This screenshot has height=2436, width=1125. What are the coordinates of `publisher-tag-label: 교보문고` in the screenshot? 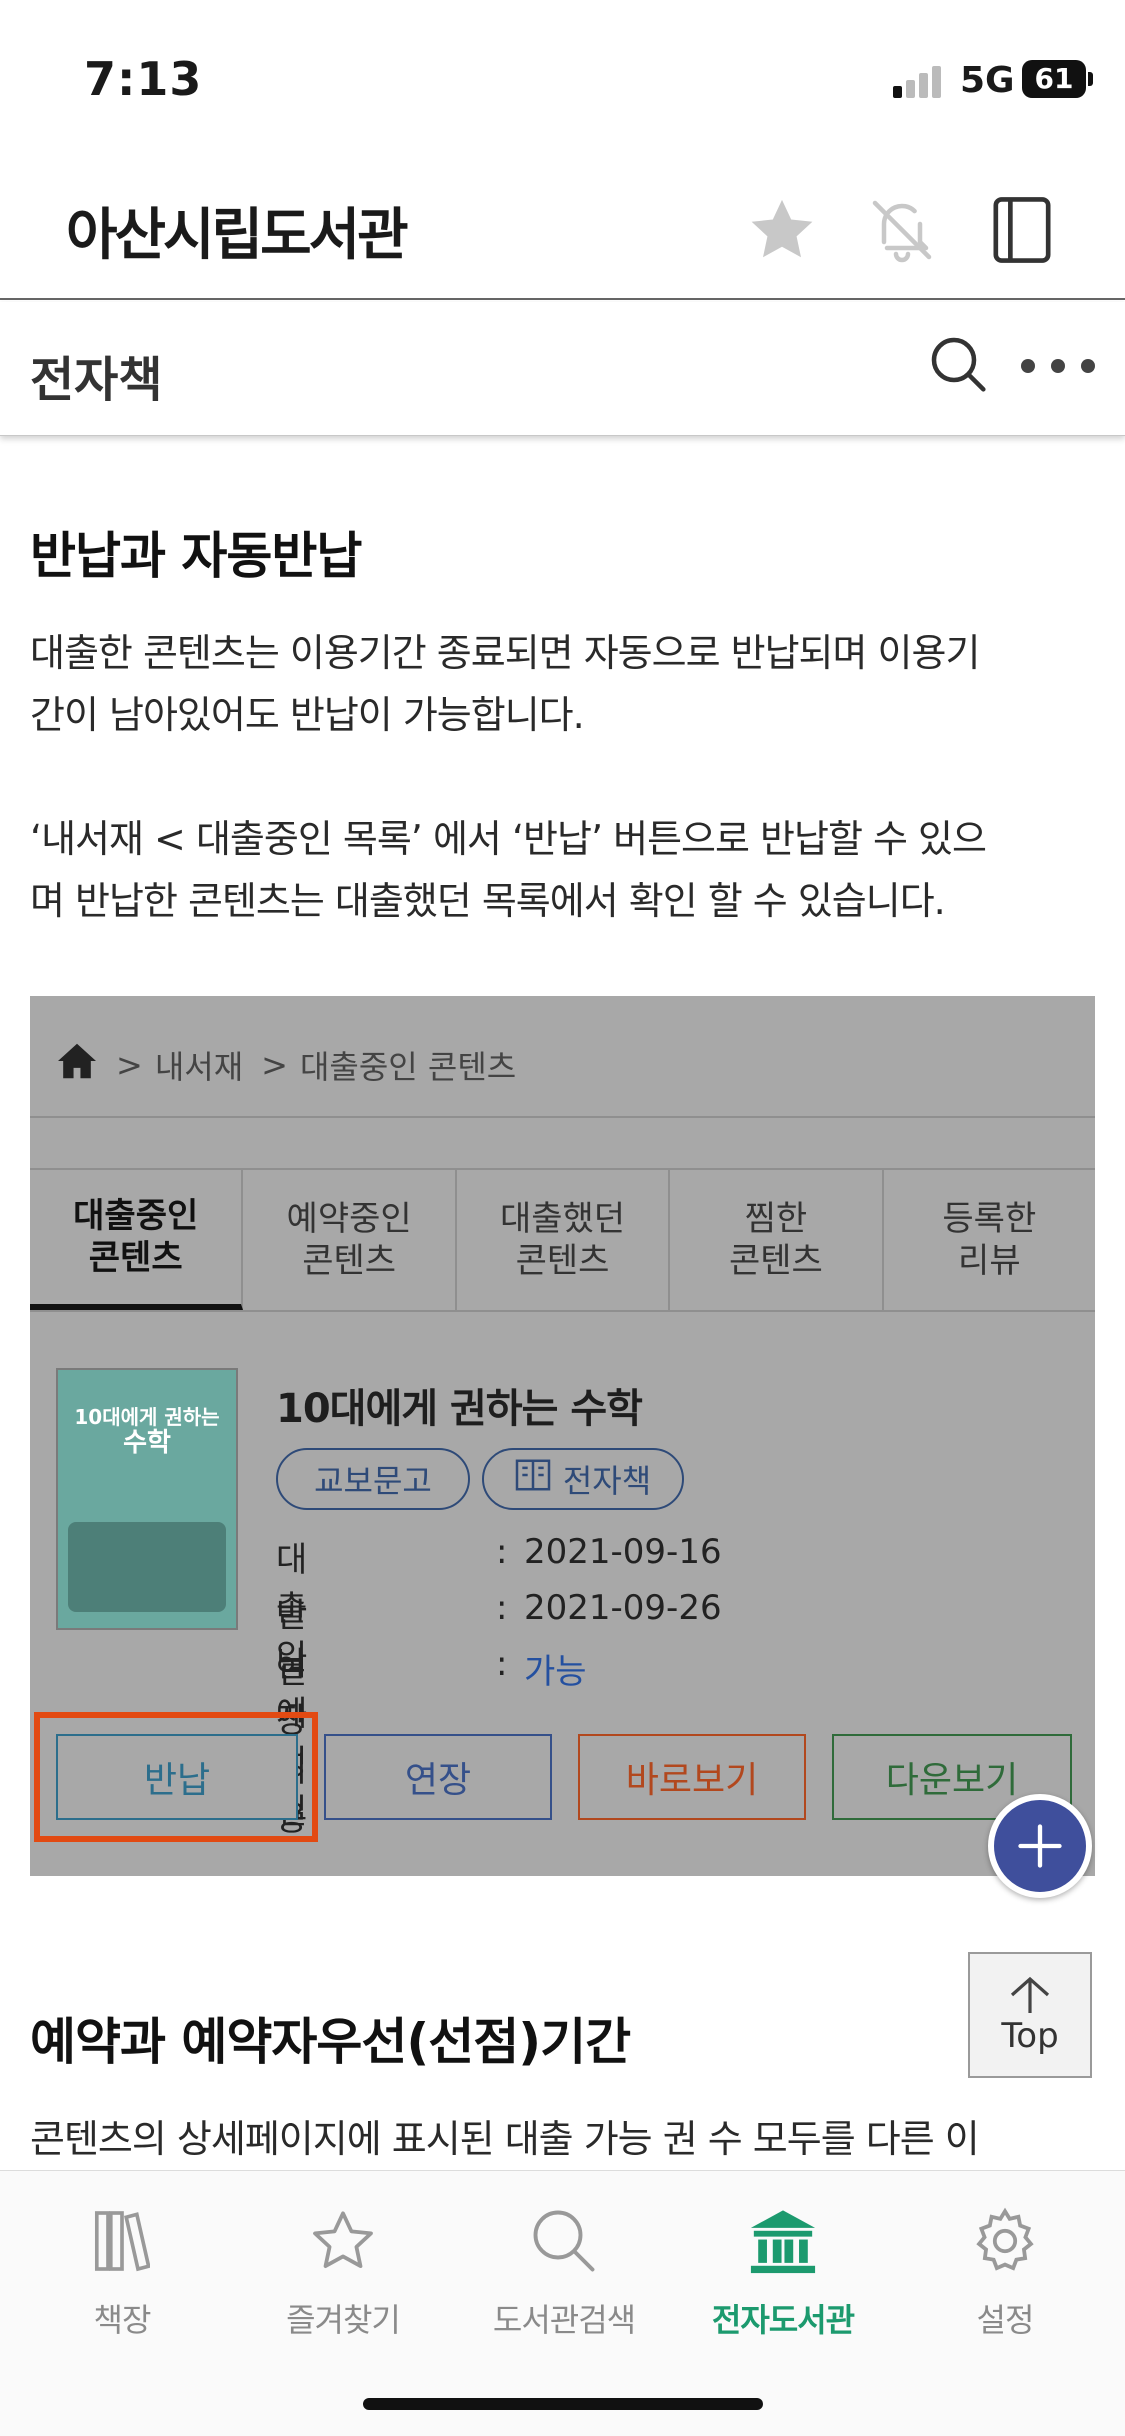 It's located at (373, 1481).